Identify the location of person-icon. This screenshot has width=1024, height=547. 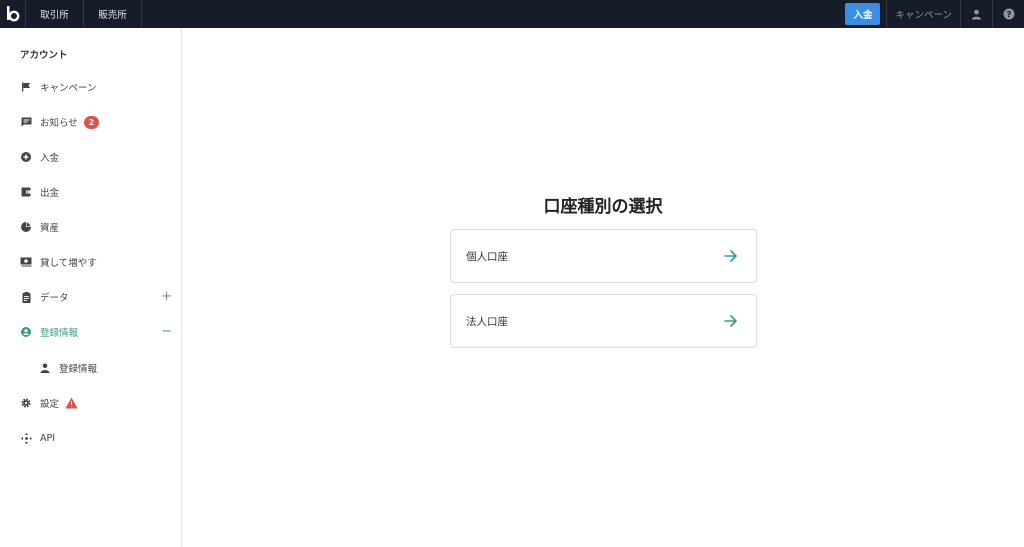
(45, 368).